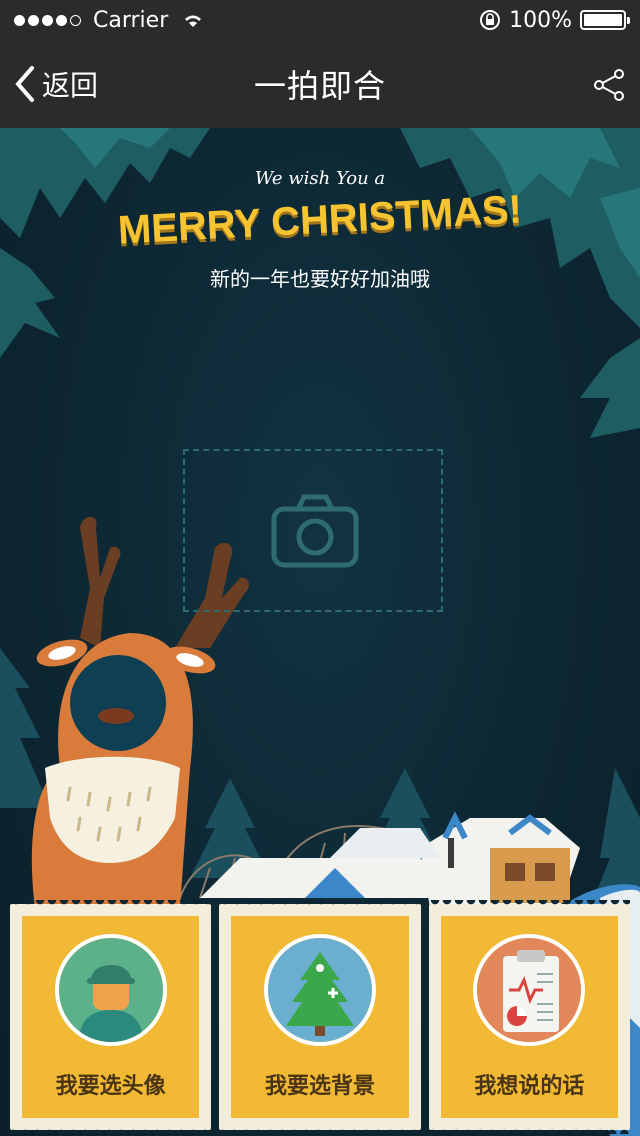 This screenshot has width=640, height=1136. Describe the element at coordinates (529, 990) in the screenshot. I see `clipboard-icon` at that location.